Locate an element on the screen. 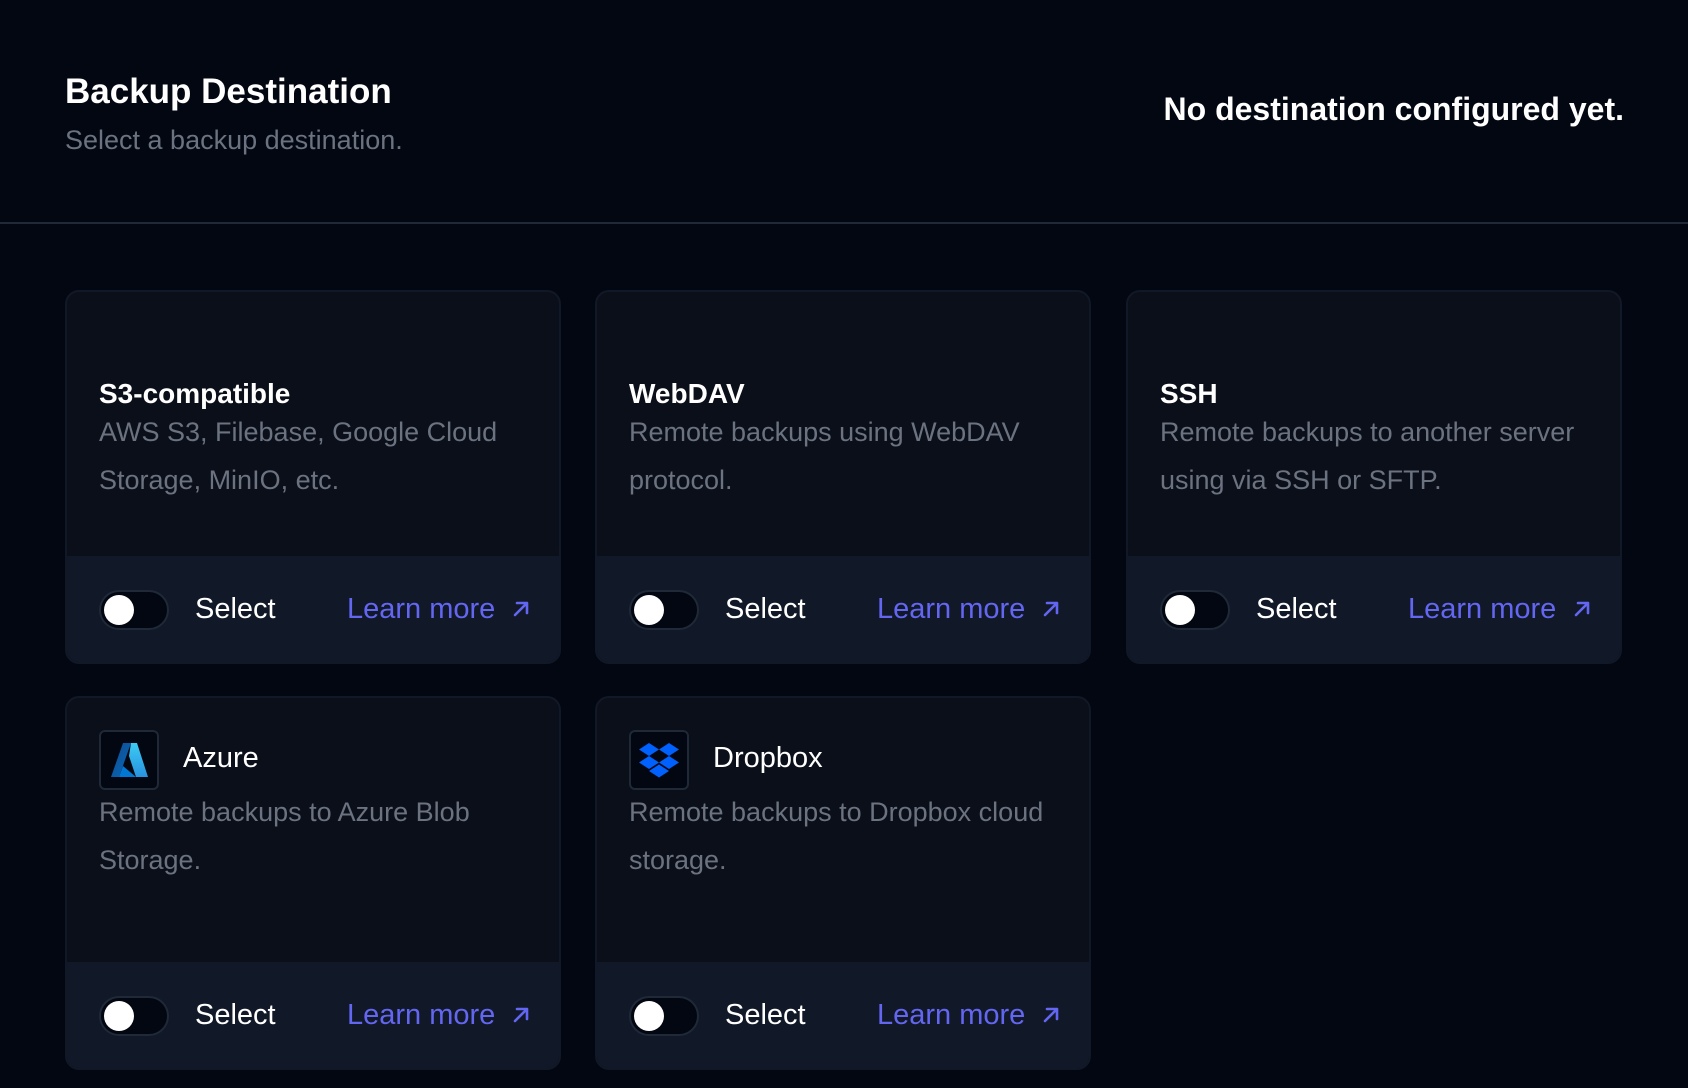  page-subtitle: Select a backup destination. is located at coordinates (234, 140).